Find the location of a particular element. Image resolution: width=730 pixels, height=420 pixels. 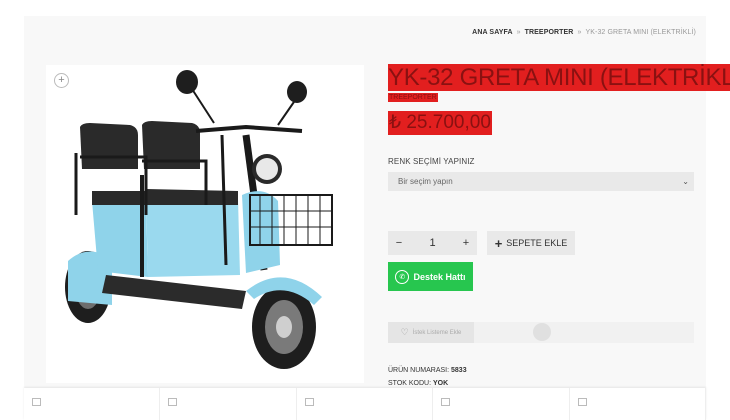

zoom-icon: + is located at coordinates (61, 80).